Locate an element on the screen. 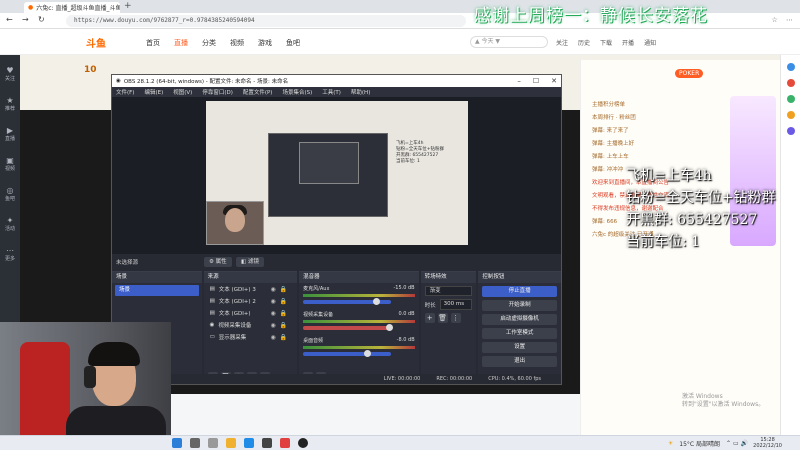 This screenshot has width=800, height=450. sidebar-item: ⋯ 更多 is located at coordinates (10, 254).